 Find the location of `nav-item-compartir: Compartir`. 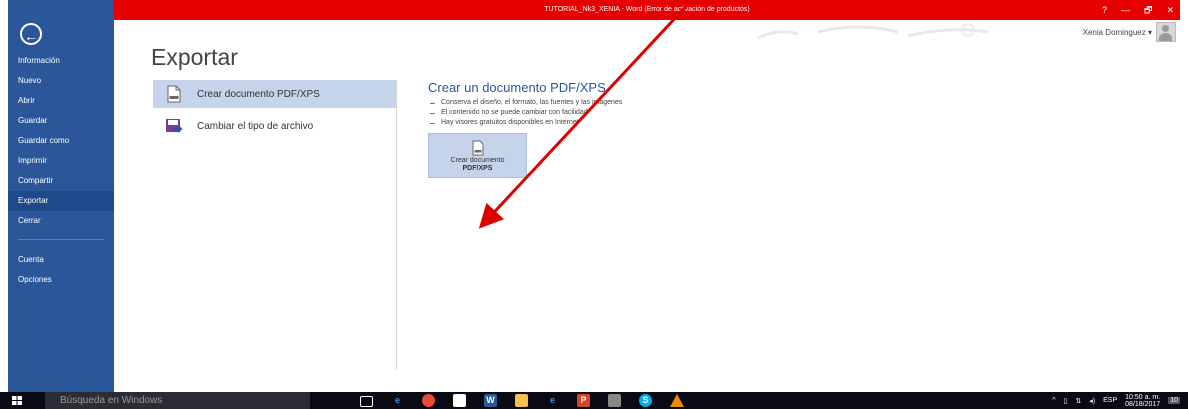

nav-item-compartir: Compartir is located at coordinates (61, 181).